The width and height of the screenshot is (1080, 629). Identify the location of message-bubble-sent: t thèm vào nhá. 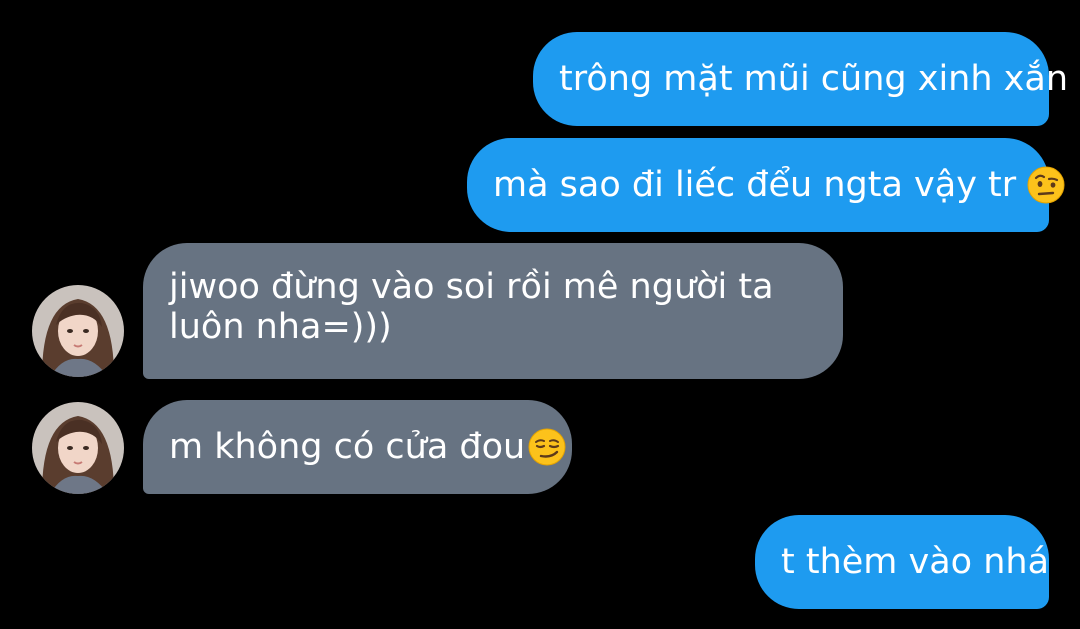
(902, 562).